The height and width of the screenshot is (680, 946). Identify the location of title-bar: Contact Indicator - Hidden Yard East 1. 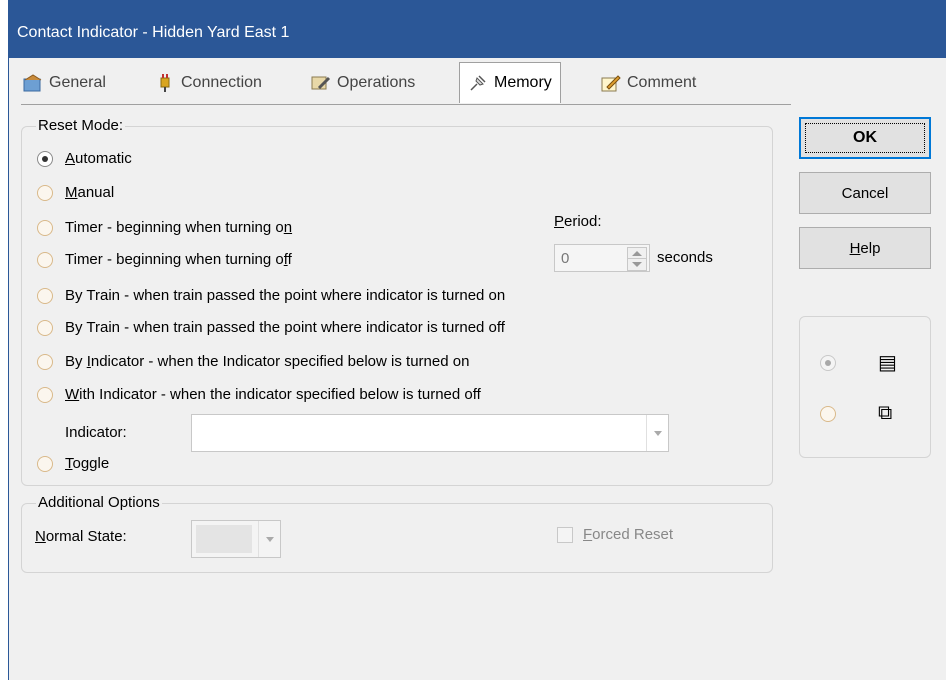
(477, 29).